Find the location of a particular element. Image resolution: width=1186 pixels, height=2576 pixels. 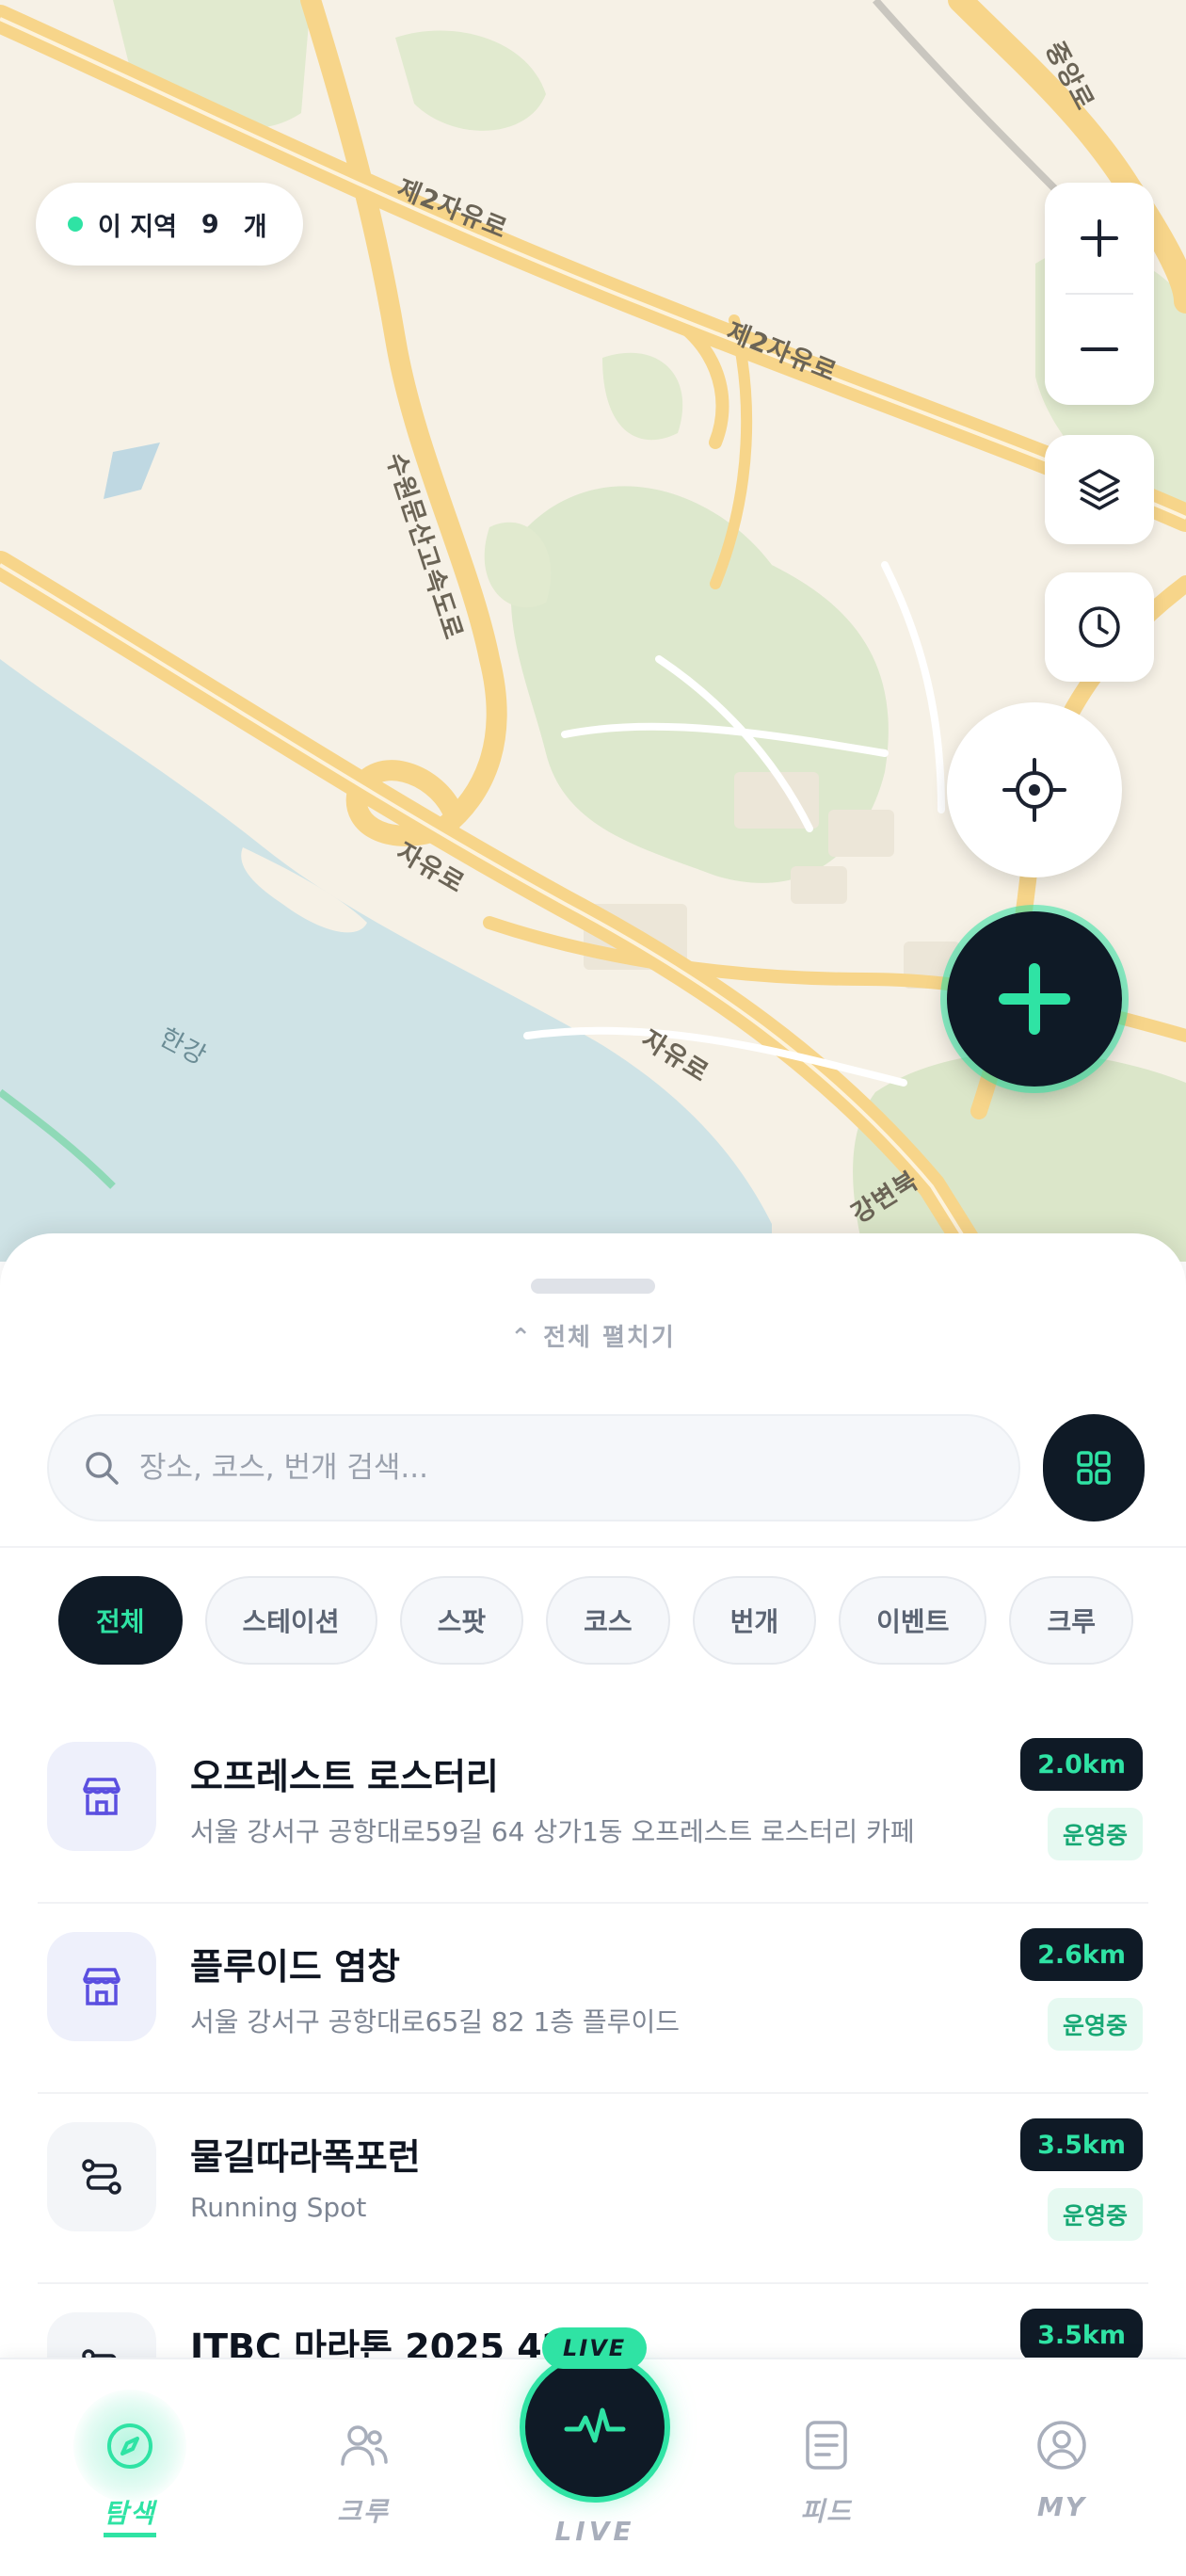

route-icon is located at coordinates (101, 2177).